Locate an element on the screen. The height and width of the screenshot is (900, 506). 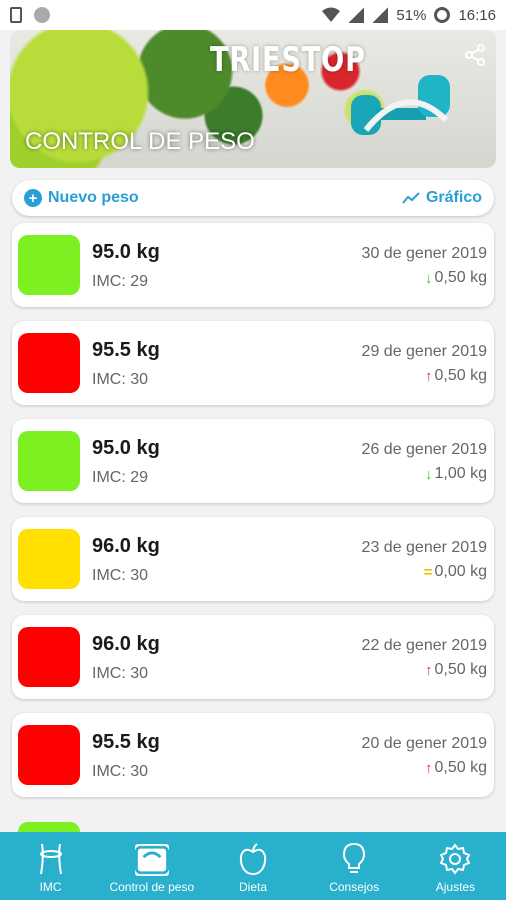
nav-dieta-label: Dieta is located at coordinates (253, 887).